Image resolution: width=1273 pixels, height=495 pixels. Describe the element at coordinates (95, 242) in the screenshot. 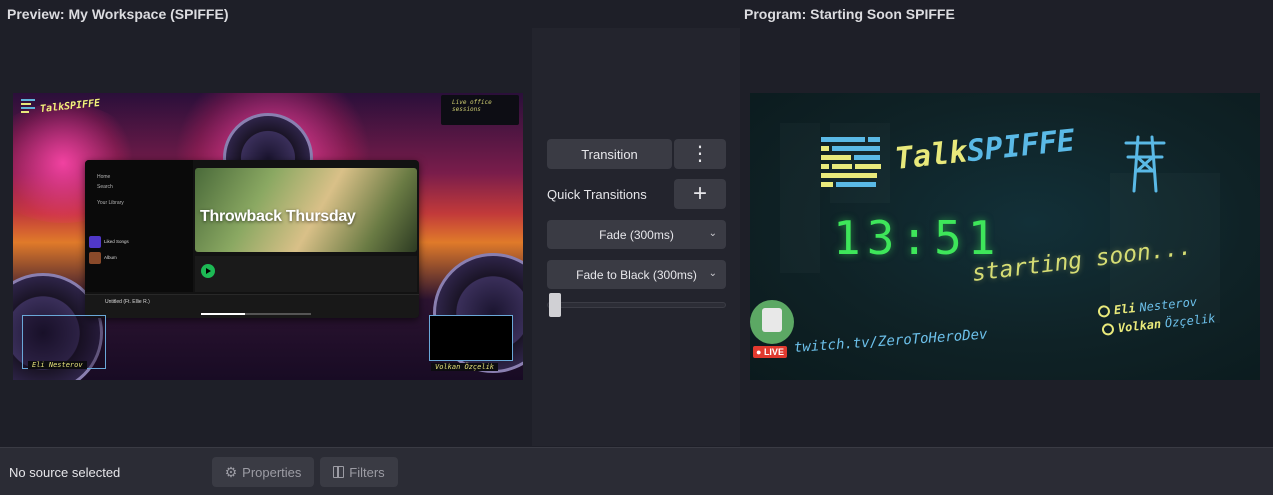

I see `heart-thumb-icon` at that location.